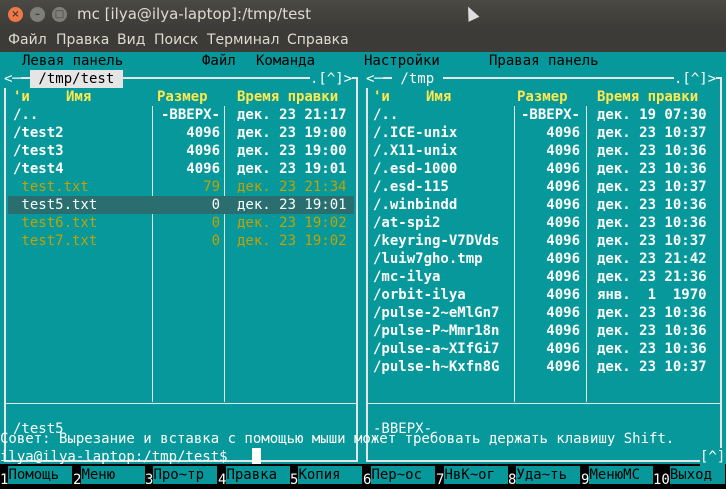 This screenshot has width=726, height=489. Describe the element at coordinates (713, 457) in the screenshot. I see `history-button: [^]` at that location.